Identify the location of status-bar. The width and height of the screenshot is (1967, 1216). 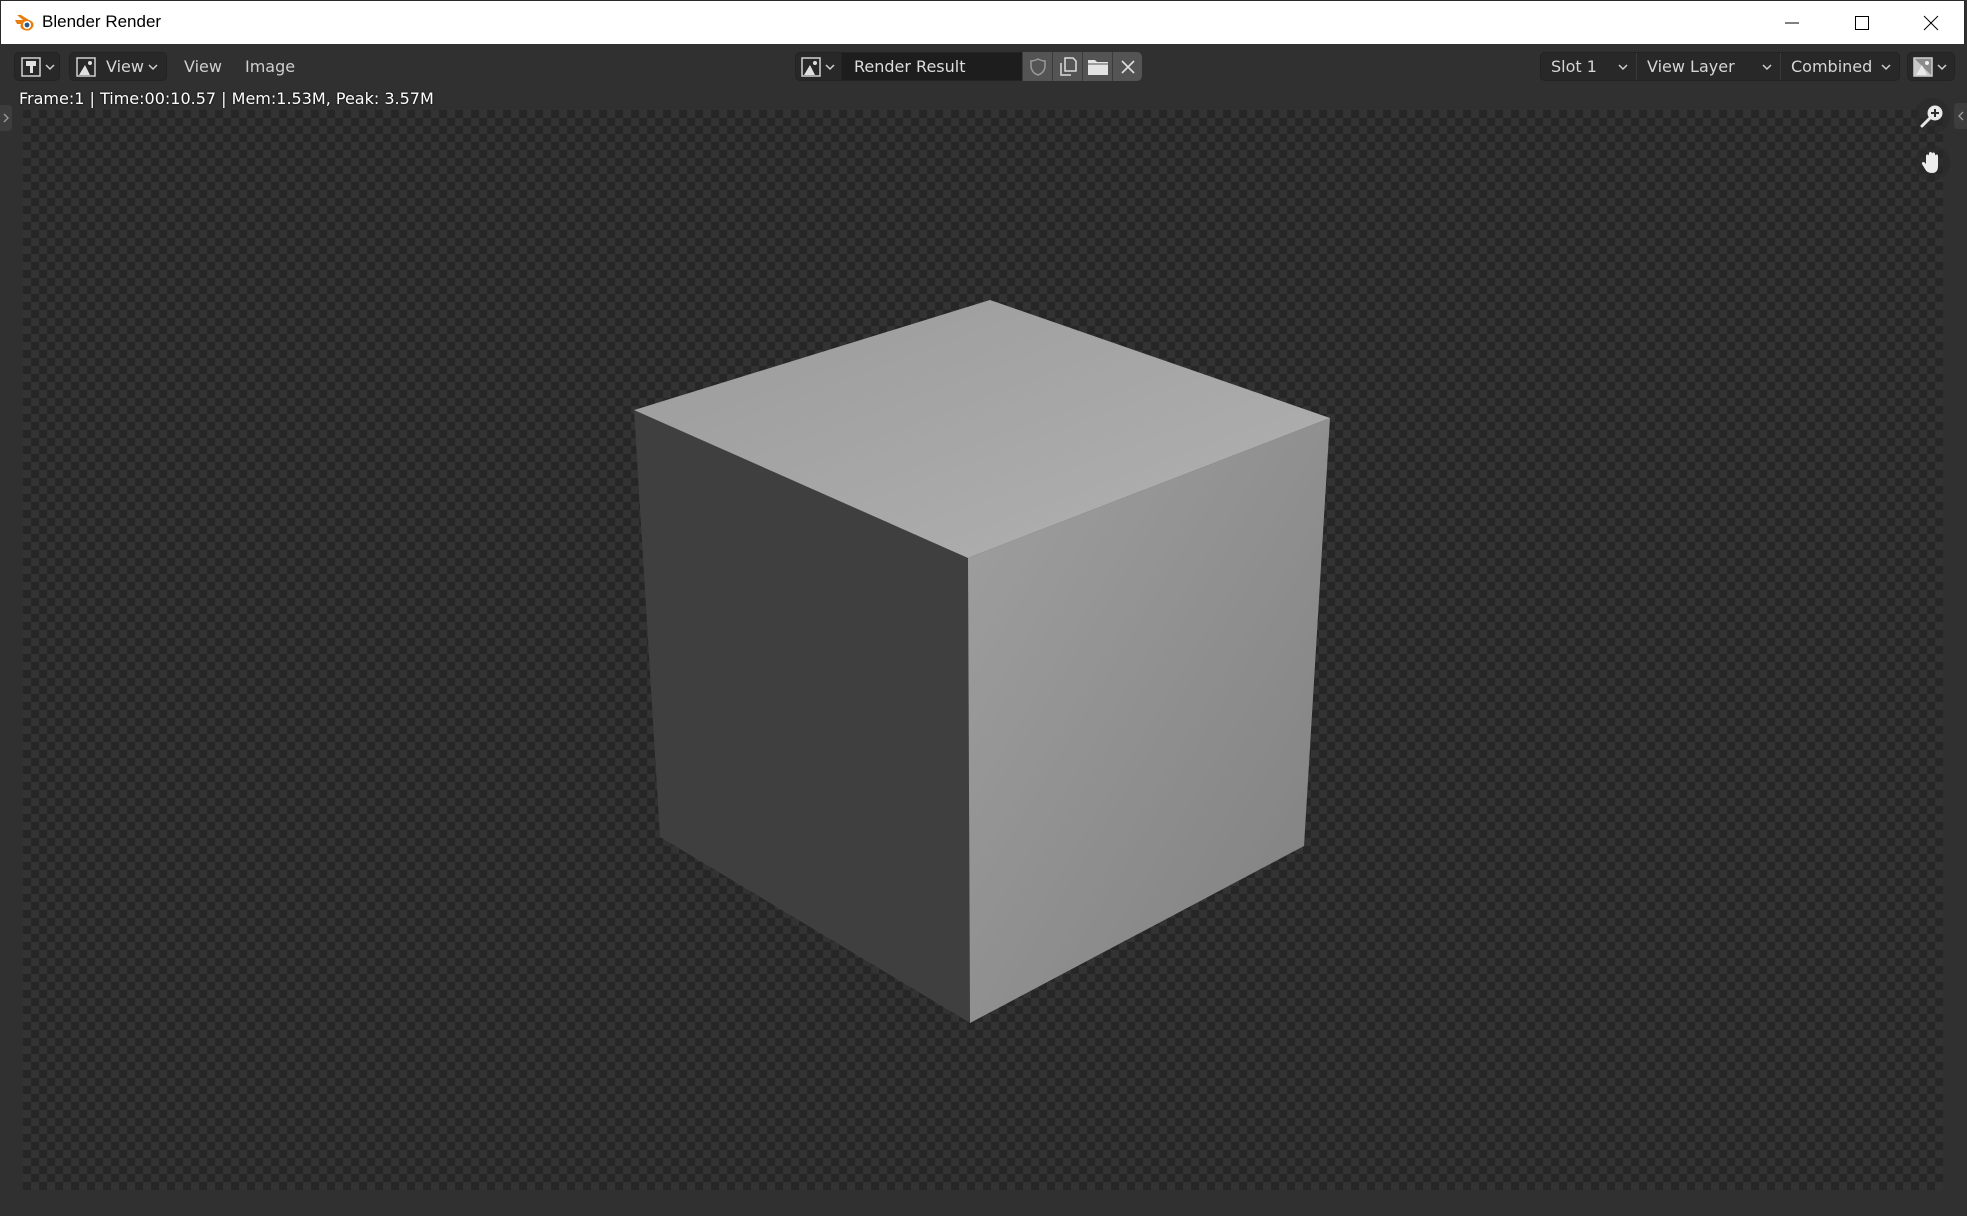
(983, 1203).